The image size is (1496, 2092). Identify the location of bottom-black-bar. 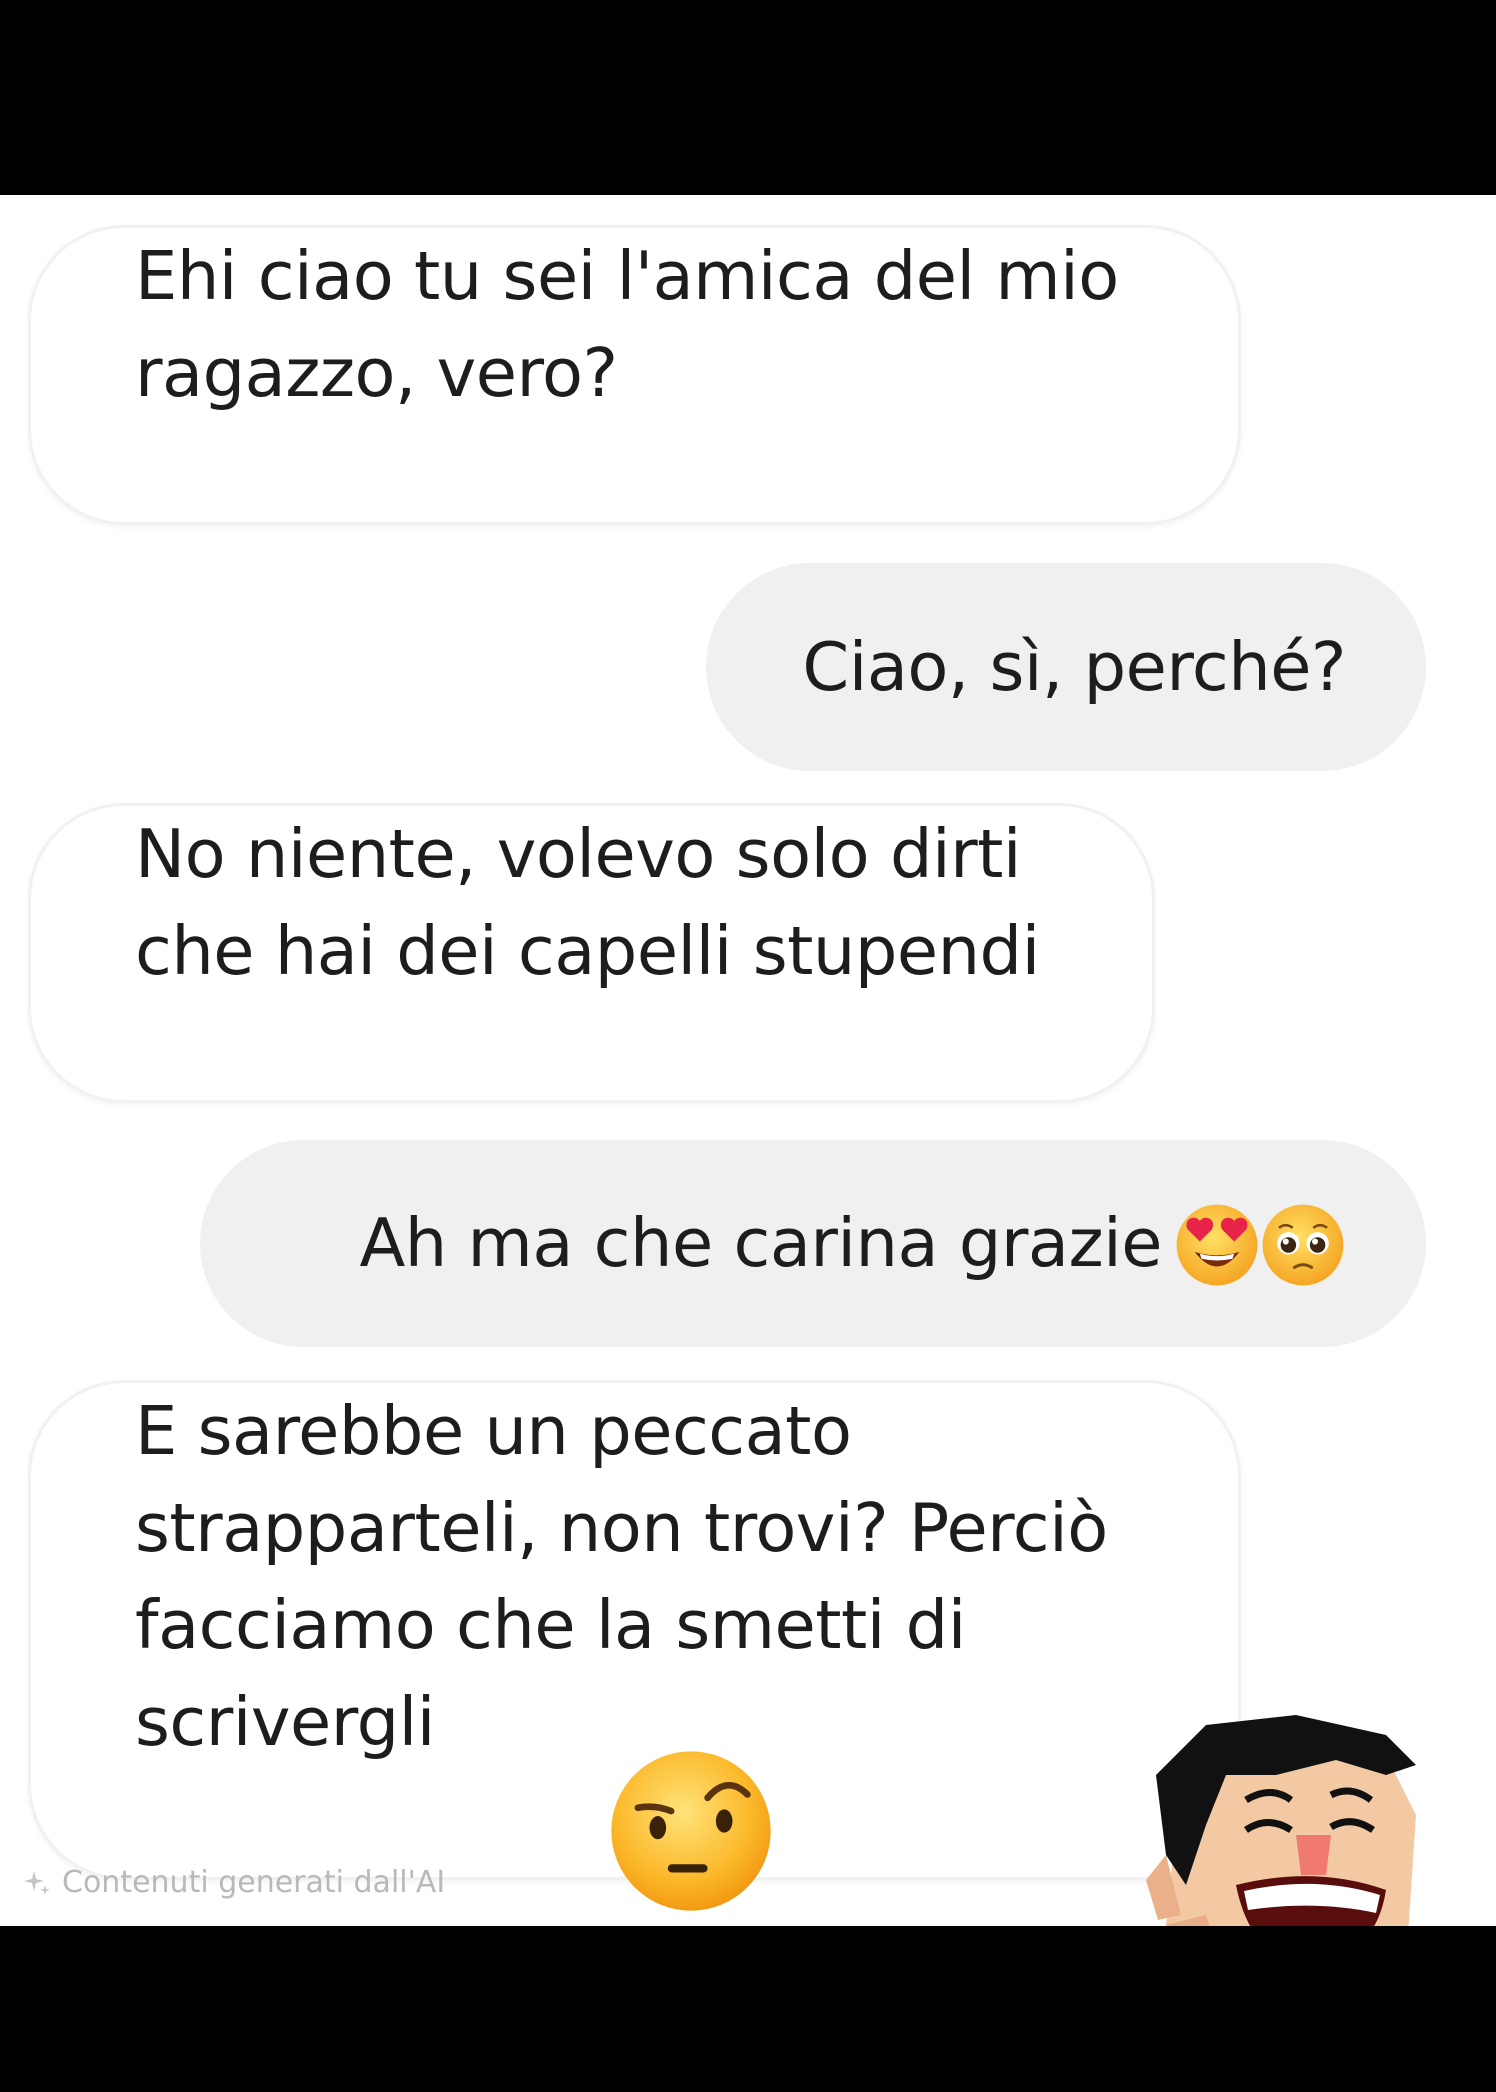
(748, 2009).